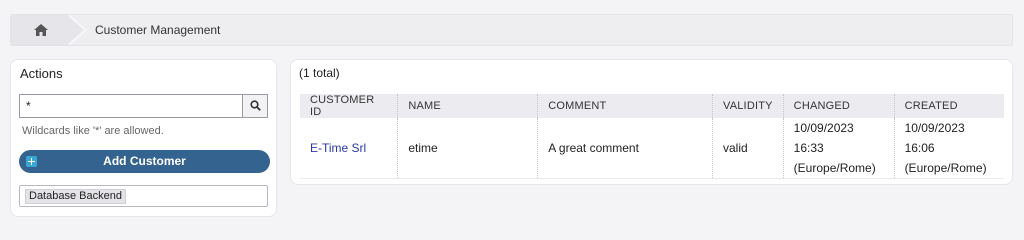 The width and height of the screenshot is (1024, 240). I want to click on add-customer-label: Add Customer, so click(144, 161).